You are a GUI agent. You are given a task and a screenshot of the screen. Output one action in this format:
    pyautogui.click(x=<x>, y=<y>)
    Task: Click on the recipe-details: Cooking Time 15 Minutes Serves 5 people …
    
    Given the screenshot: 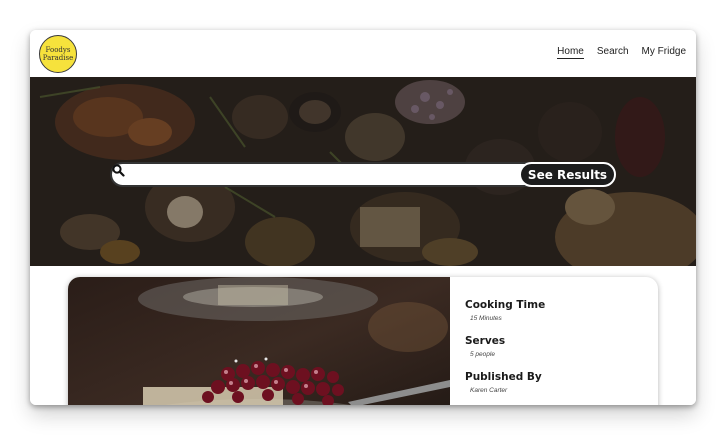 What is the action you would take?
    pyautogui.click(x=555, y=352)
    